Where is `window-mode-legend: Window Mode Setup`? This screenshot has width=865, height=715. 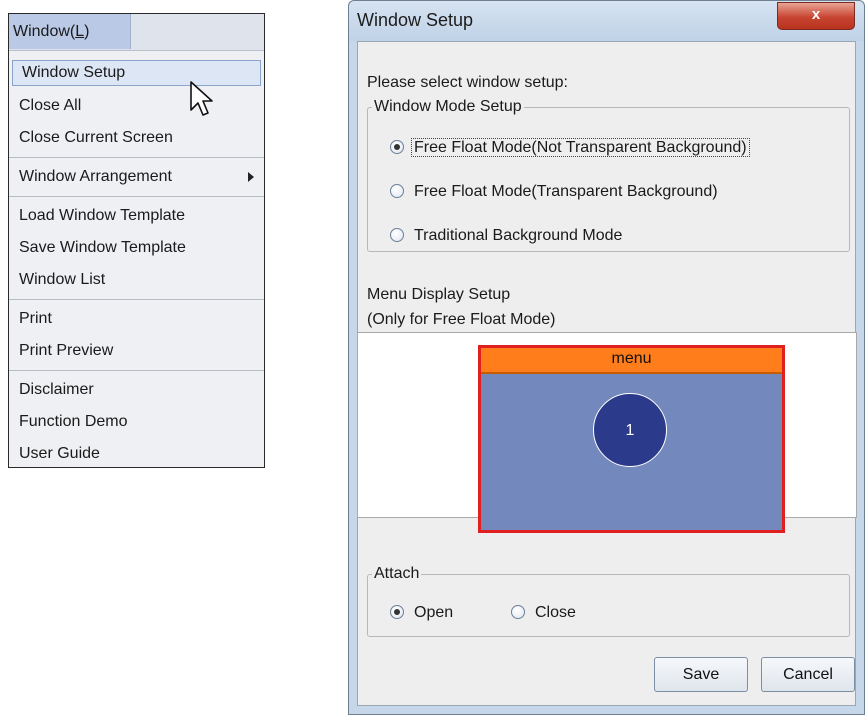
window-mode-legend: Window Mode Setup is located at coordinates (448, 106).